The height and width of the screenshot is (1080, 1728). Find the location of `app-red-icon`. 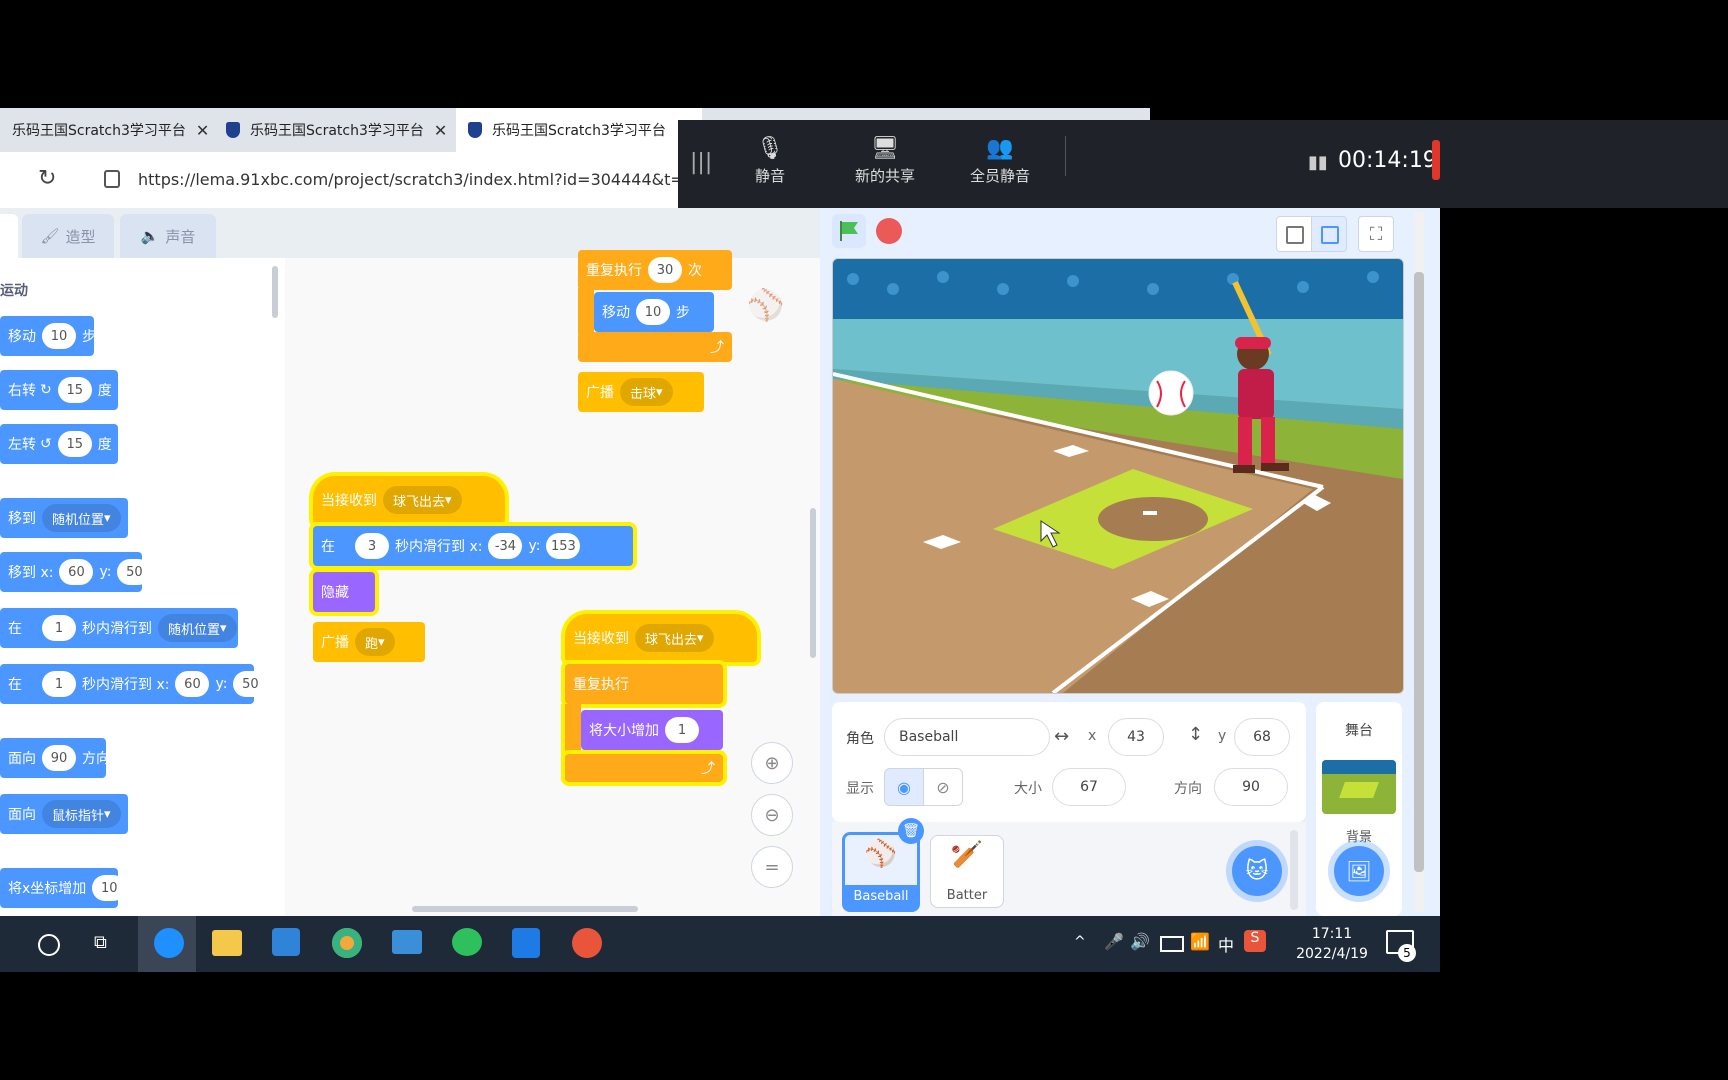

app-red-icon is located at coordinates (587, 943).